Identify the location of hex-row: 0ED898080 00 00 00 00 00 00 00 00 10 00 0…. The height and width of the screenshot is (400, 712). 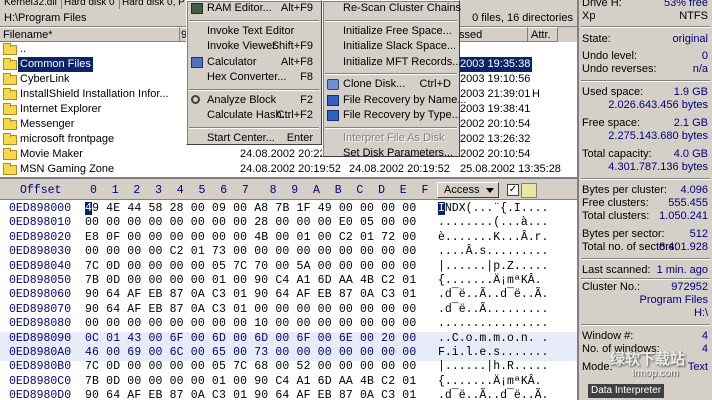
(288, 324).